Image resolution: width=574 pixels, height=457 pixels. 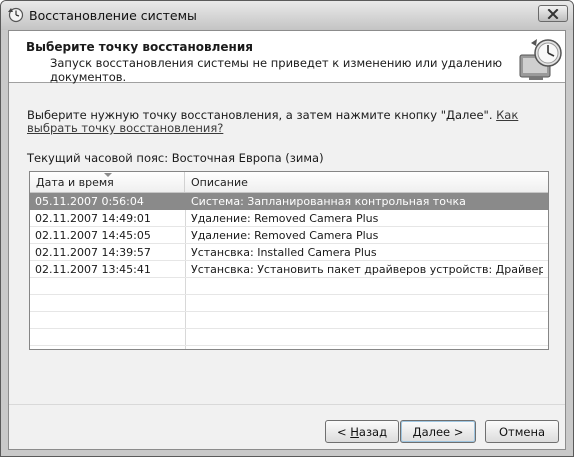 I want to click on window-title: Восстановление системы, so click(x=113, y=15).